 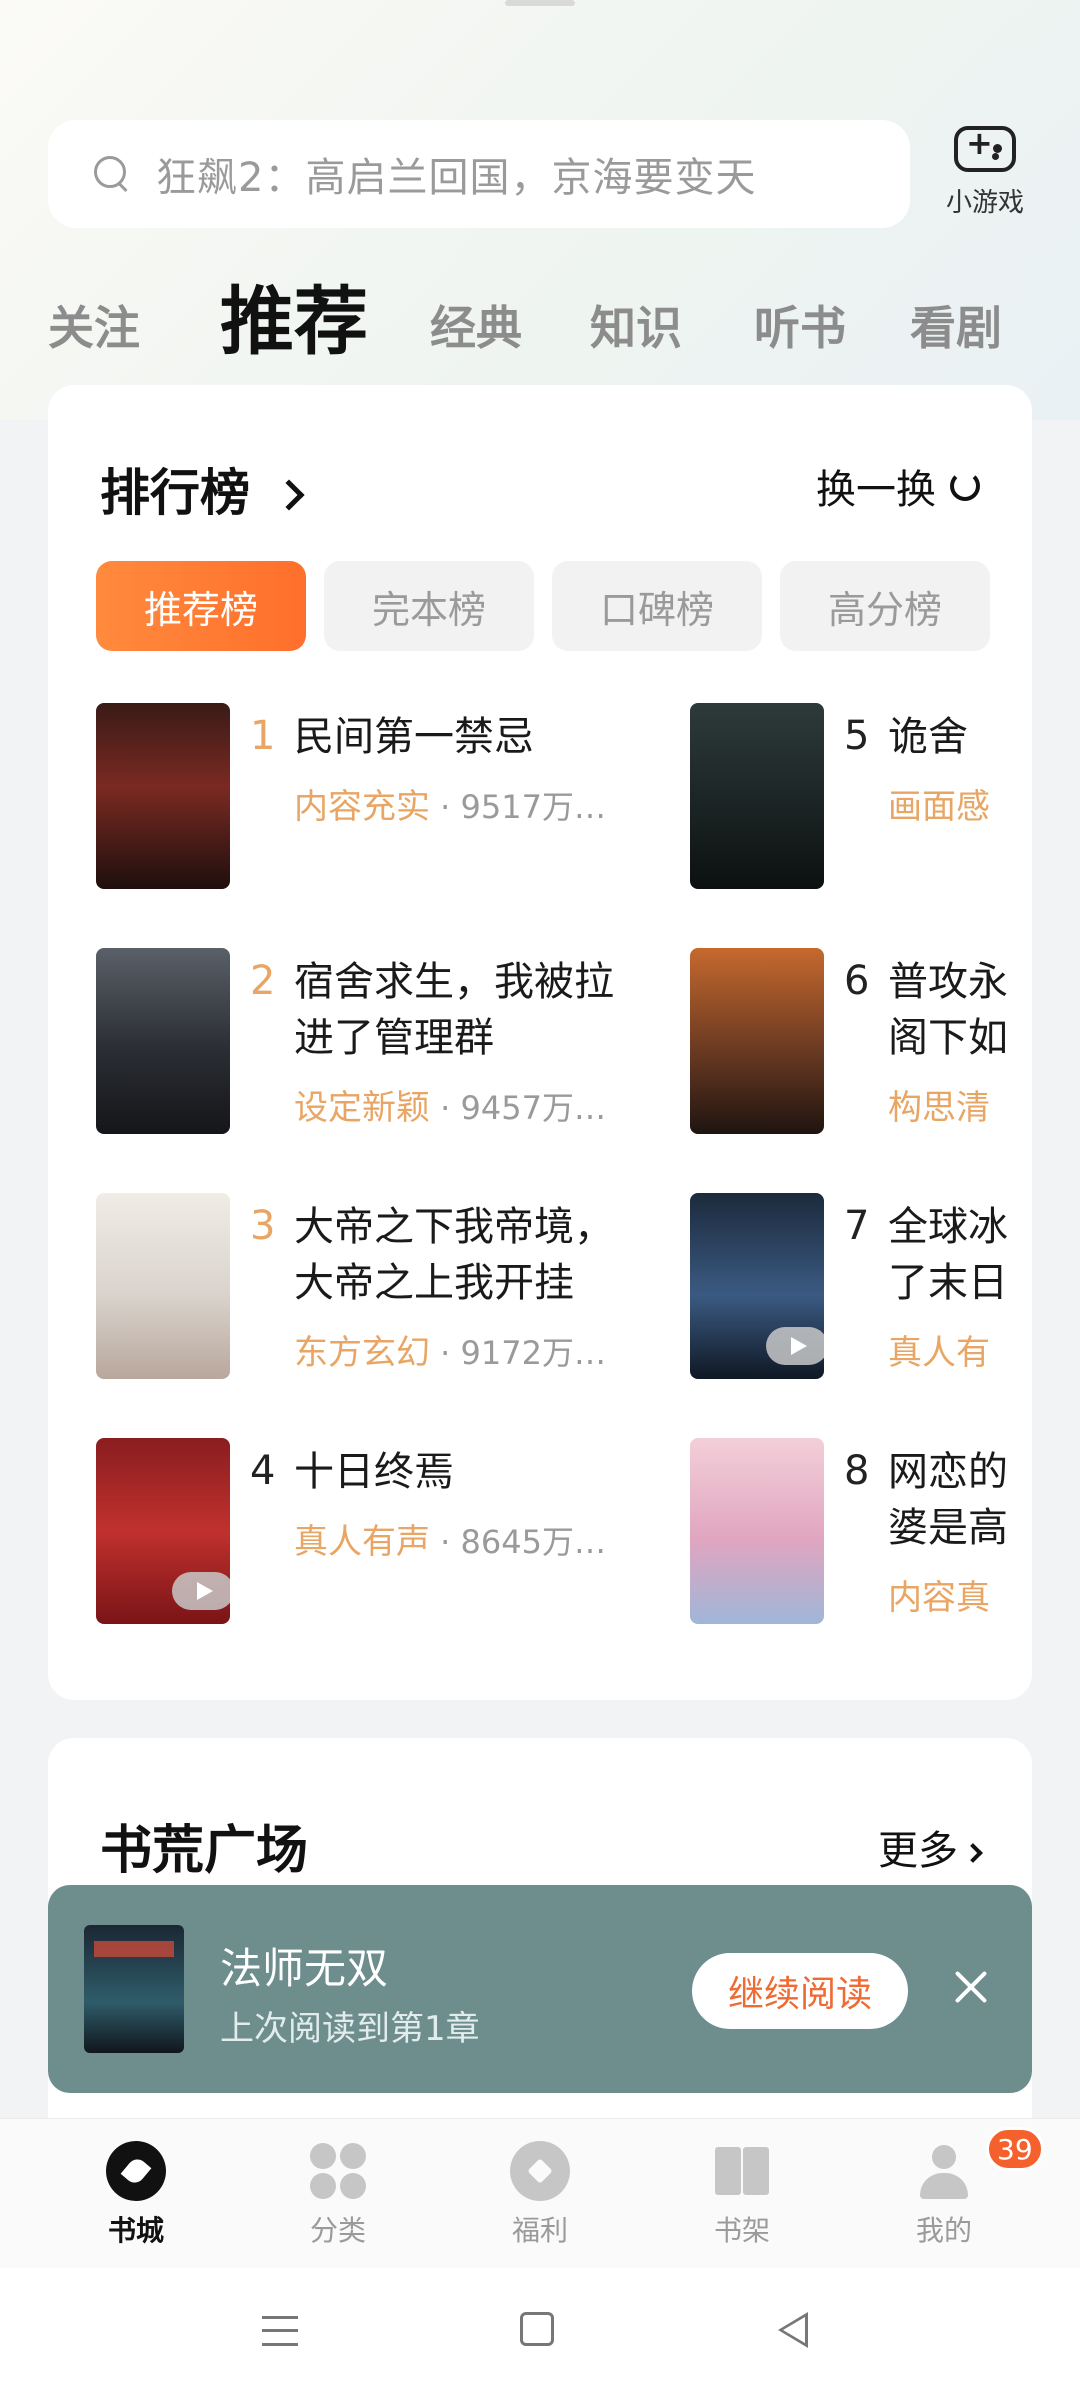 What do you see at coordinates (857, 981) in the screenshot?
I see `rank-number: 6` at bounding box center [857, 981].